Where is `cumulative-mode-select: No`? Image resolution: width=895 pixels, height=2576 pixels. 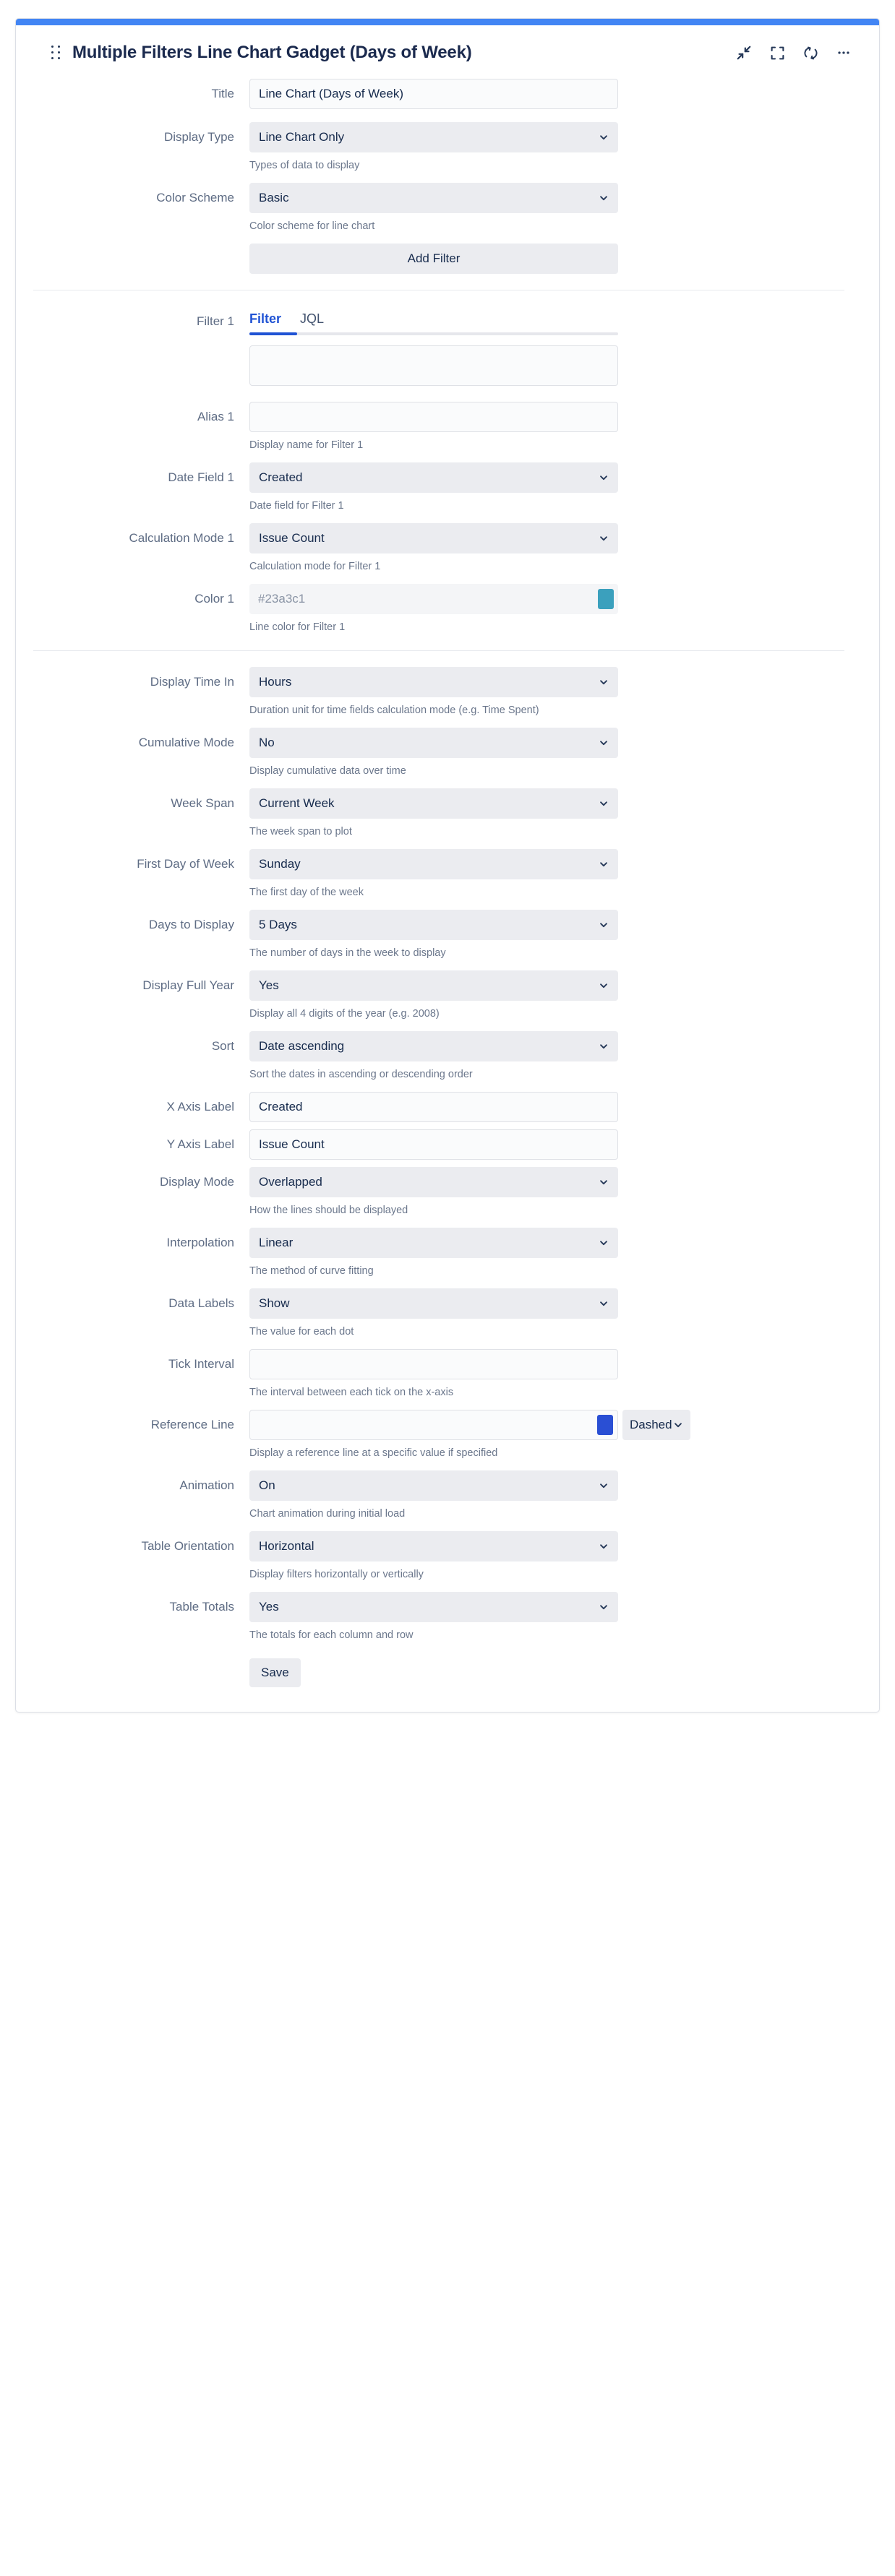 cumulative-mode-select: No is located at coordinates (434, 743).